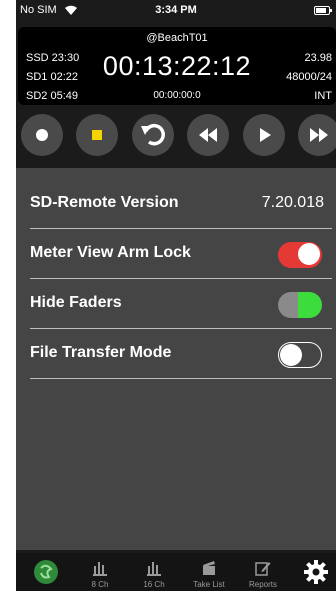 The image size is (336, 591). I want to click on tab-8ch: 8 Ch, so click(100, 572).